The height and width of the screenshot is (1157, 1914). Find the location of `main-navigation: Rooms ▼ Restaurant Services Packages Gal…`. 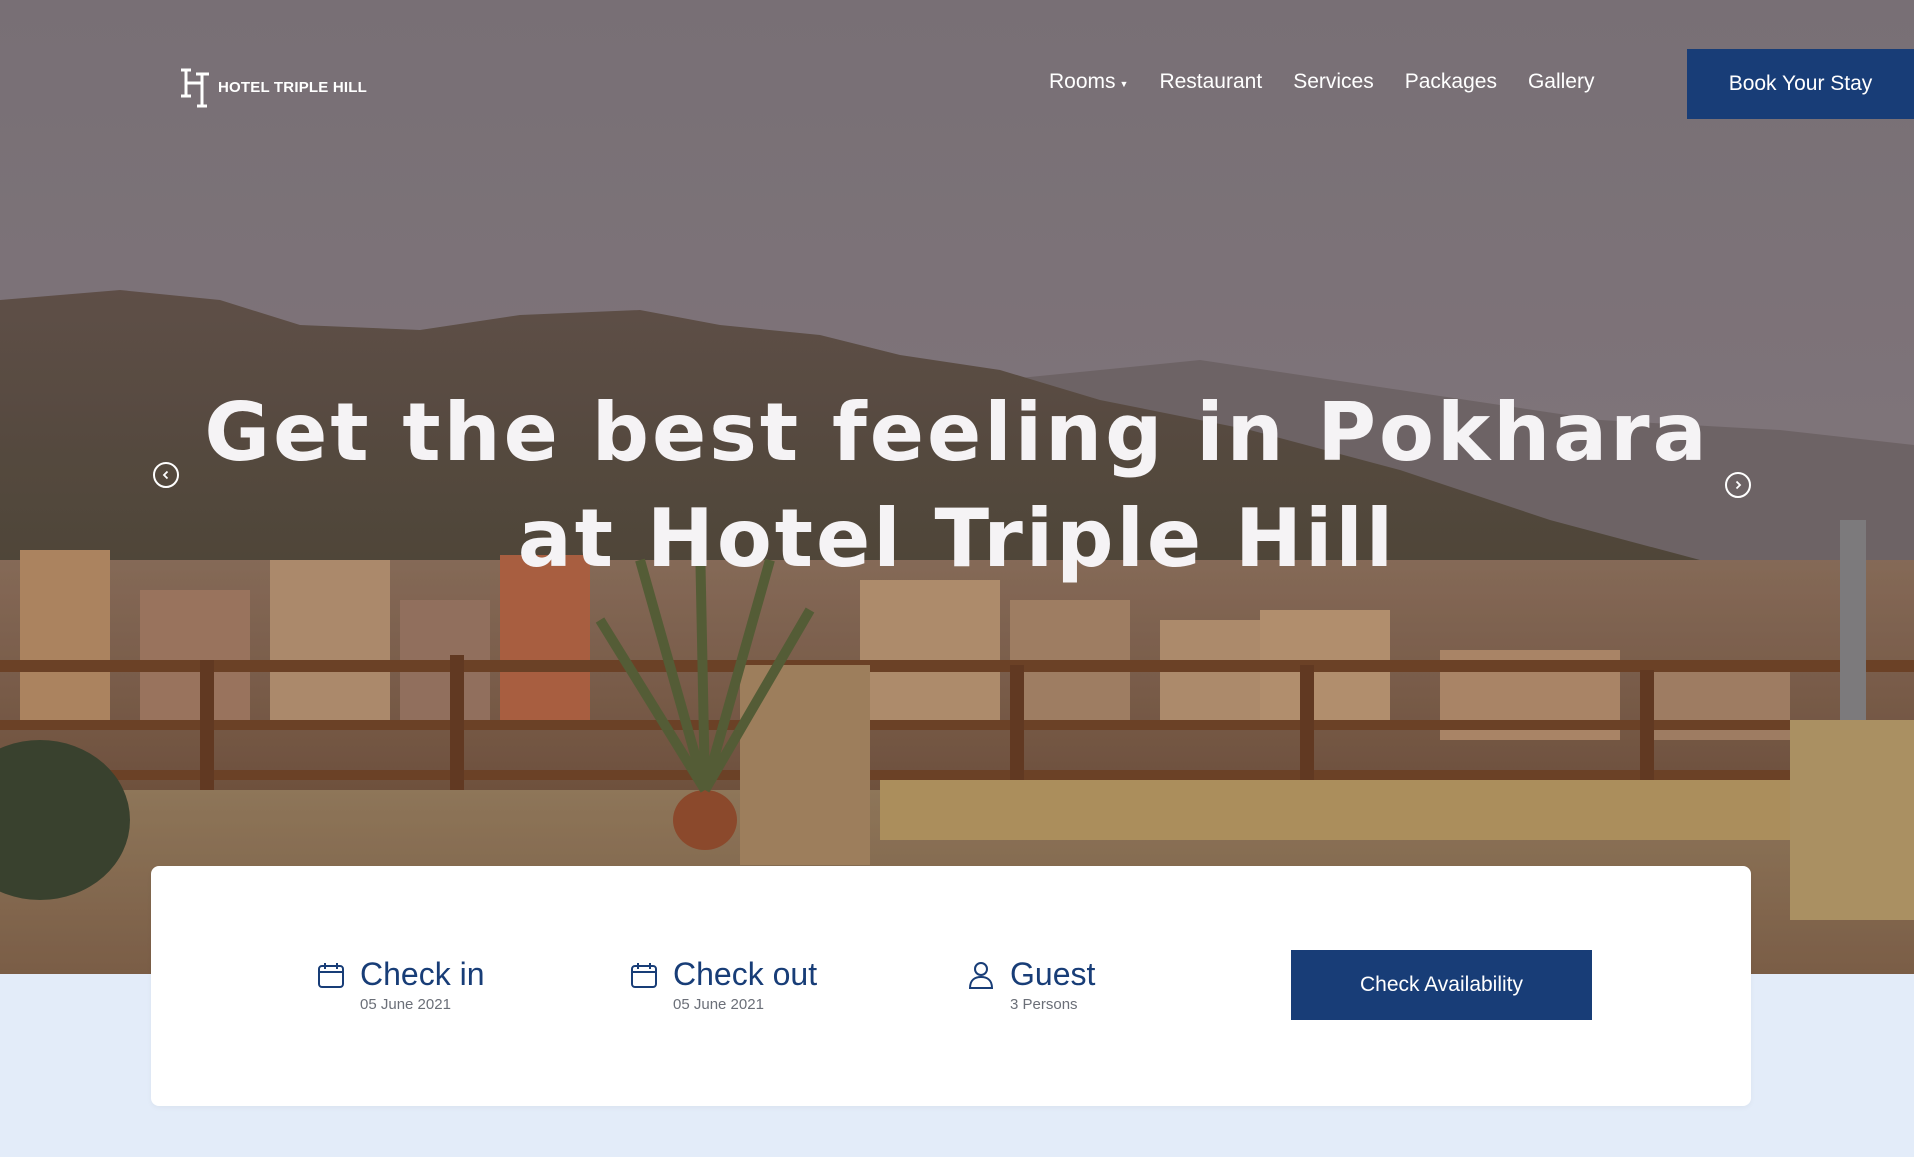

main-navigation: Rooms ▼ Restaurant Services Packages Gal… is located at coordinates (1321, 82).